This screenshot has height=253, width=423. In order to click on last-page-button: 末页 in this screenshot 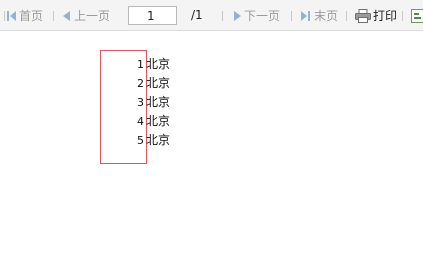, I will do `click(319, 15)`.